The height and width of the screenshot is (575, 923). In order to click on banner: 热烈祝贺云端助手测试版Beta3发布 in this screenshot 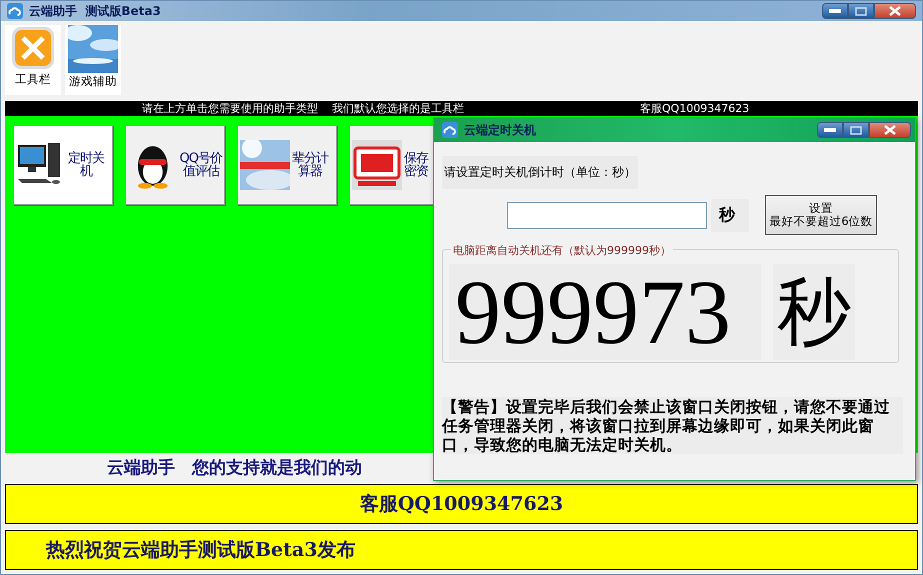, I will do `click(461, 550)`.